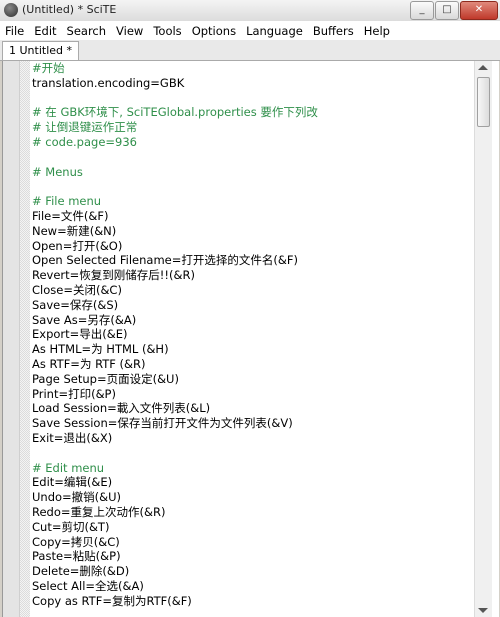  Describe the element at coordinates (483, 610) in the screenshot. I see `scroll-down-icon` at that location.